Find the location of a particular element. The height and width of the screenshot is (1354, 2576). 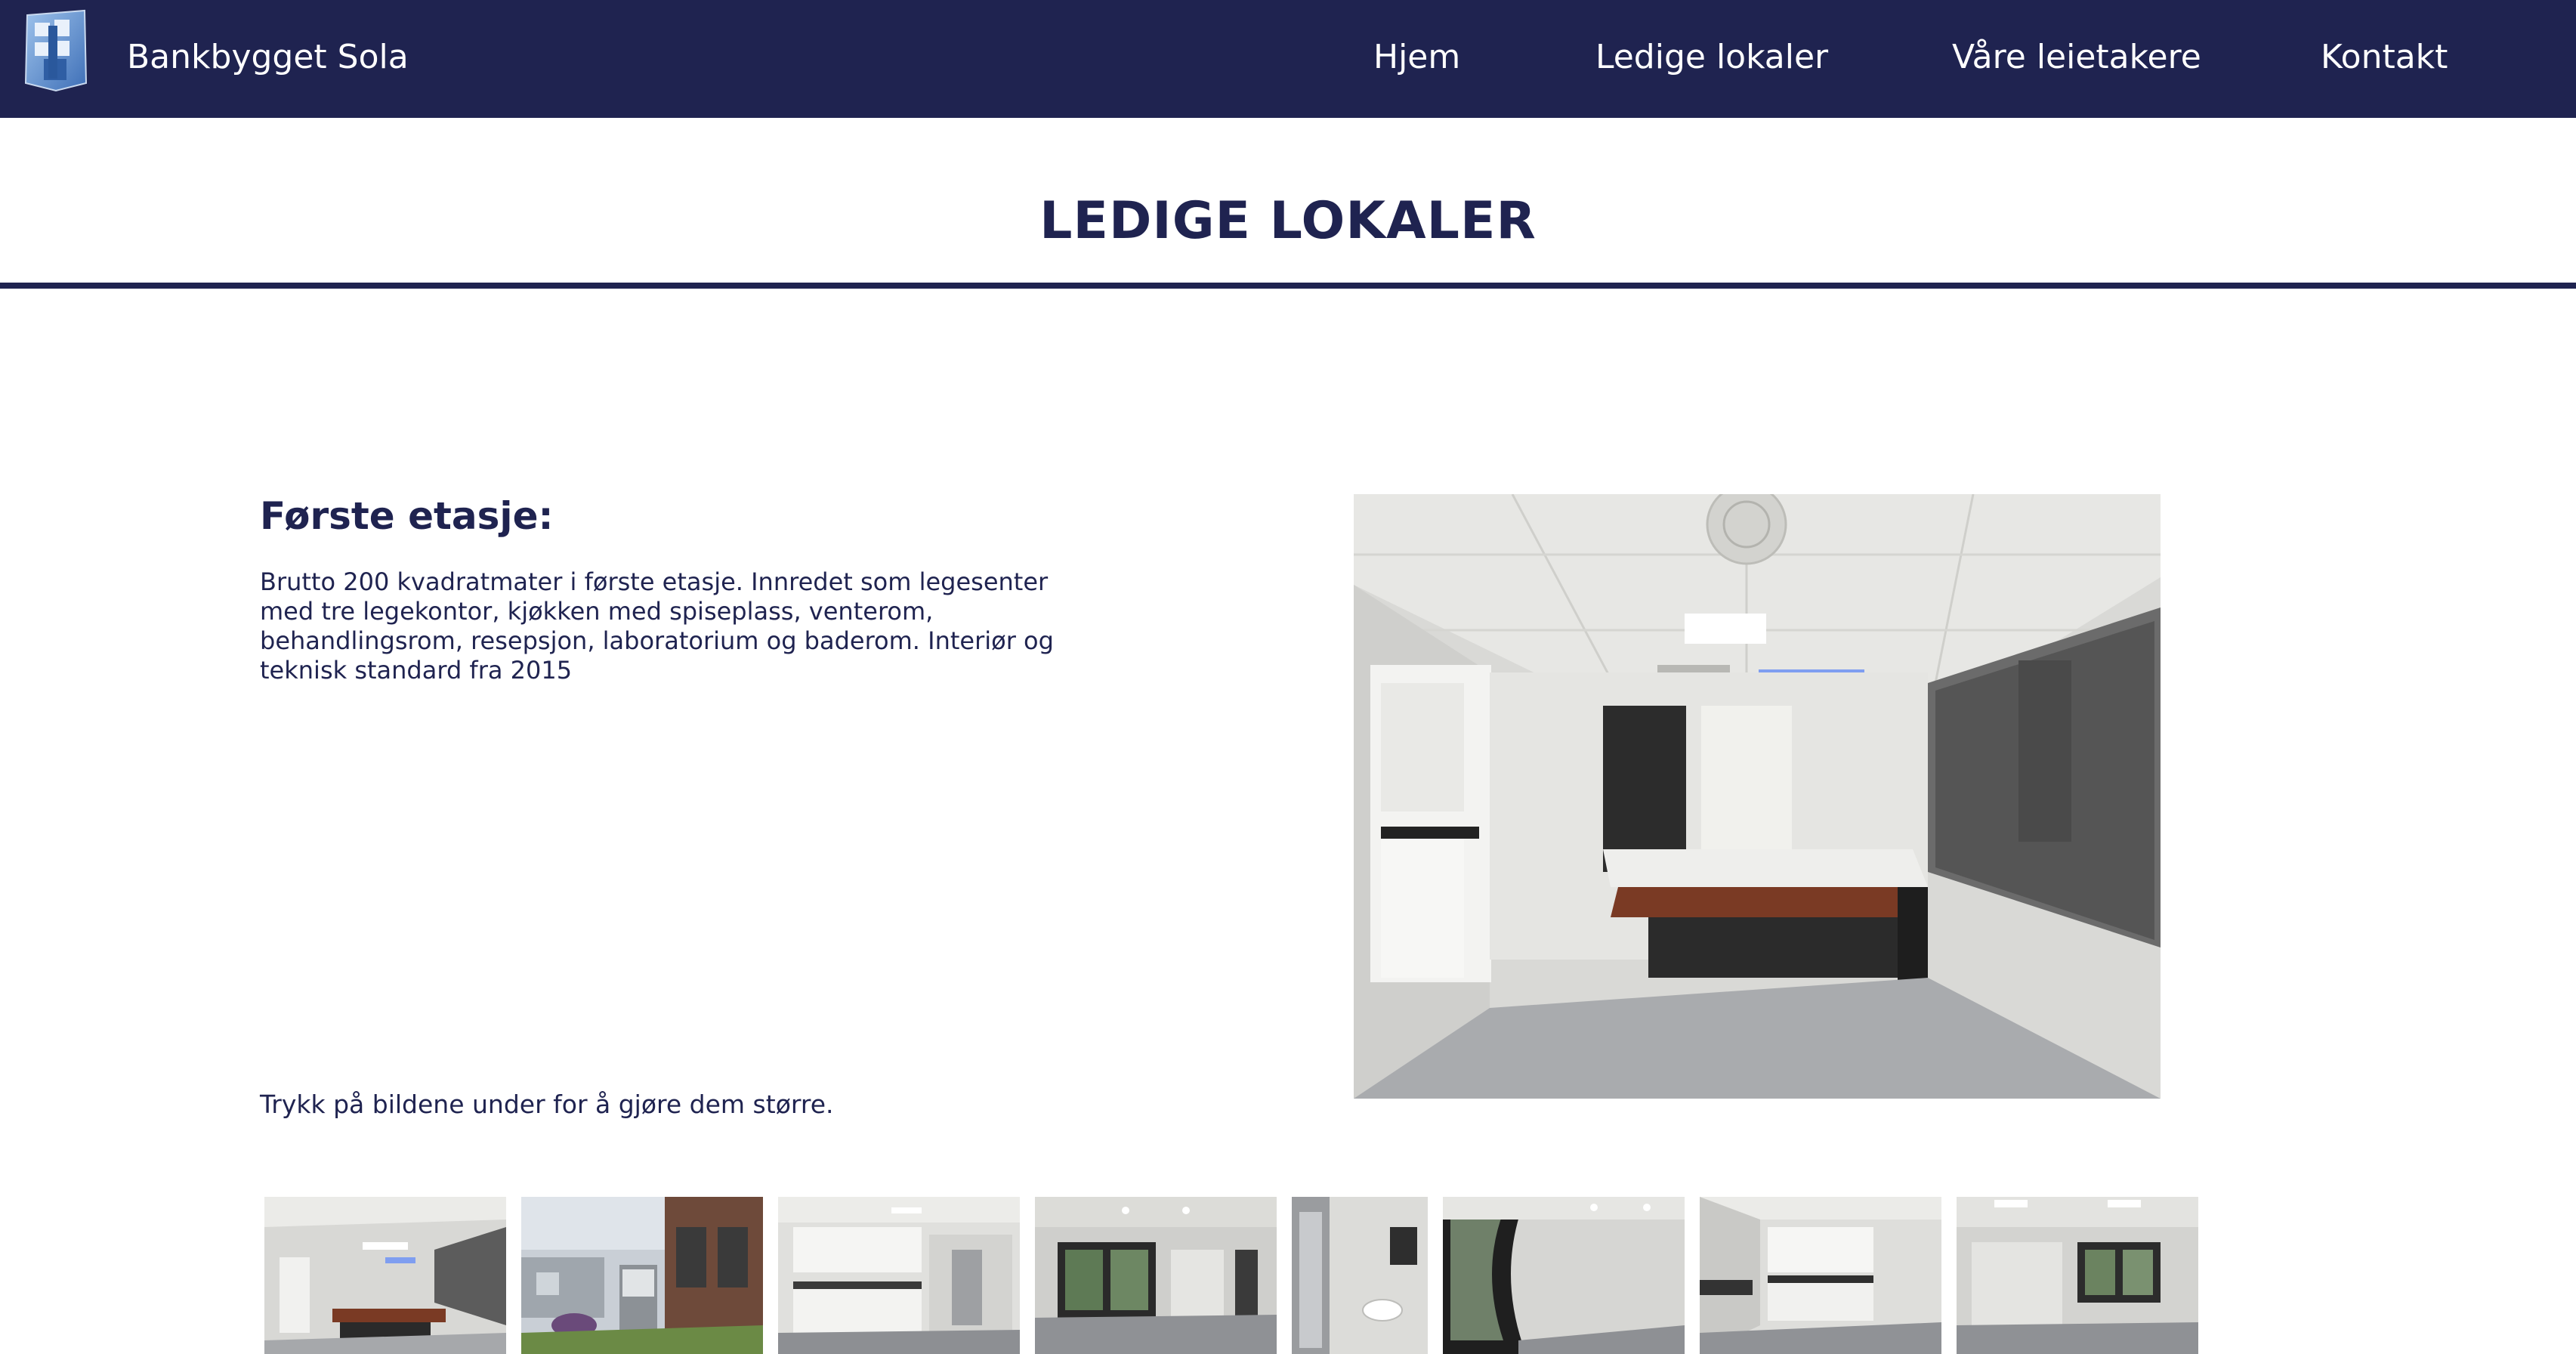

site-brand: Bankbygget Sola is located at coordinates (268, 57).